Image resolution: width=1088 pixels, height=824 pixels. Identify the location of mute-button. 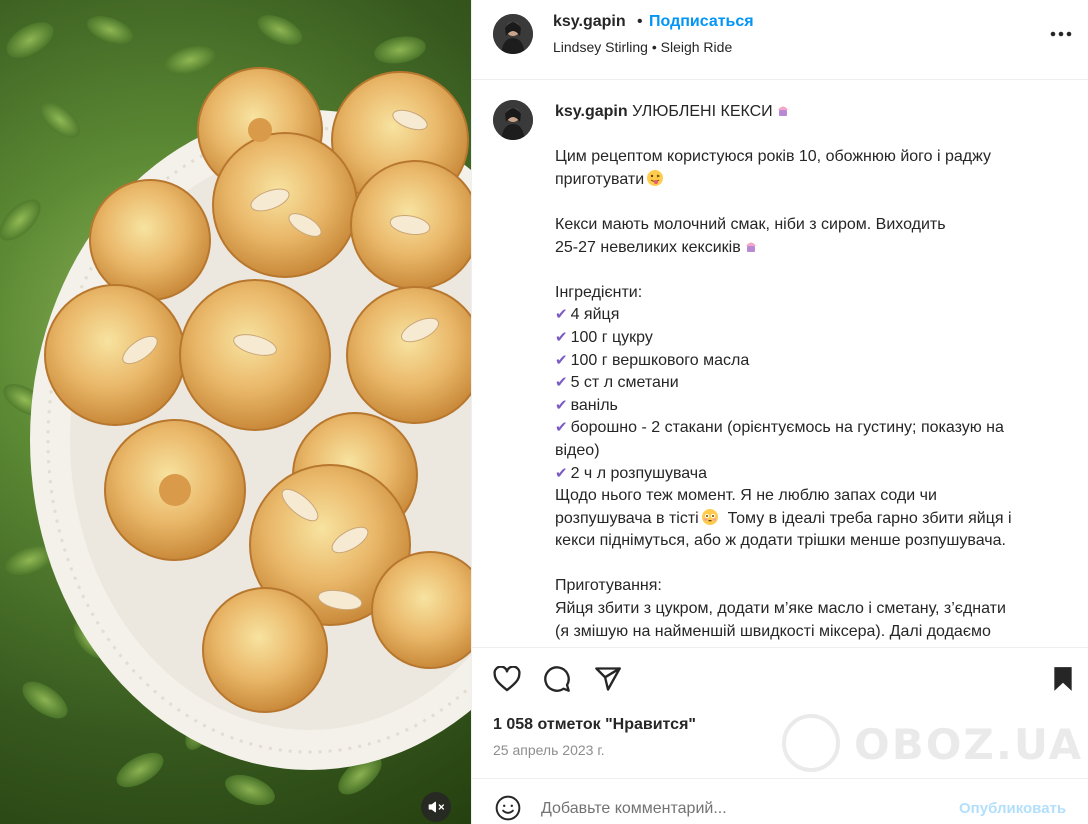
(436, 807).